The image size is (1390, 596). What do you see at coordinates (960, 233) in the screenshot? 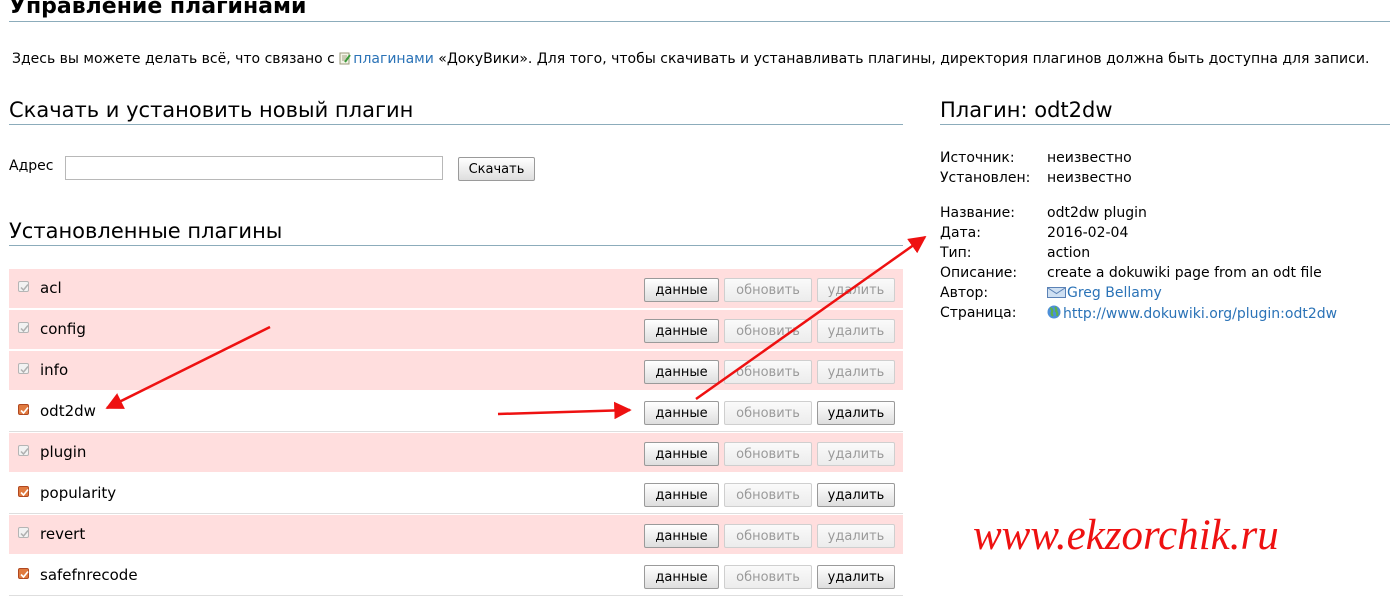
I see `date-label: Дата:` at bounding box center [960, 233].